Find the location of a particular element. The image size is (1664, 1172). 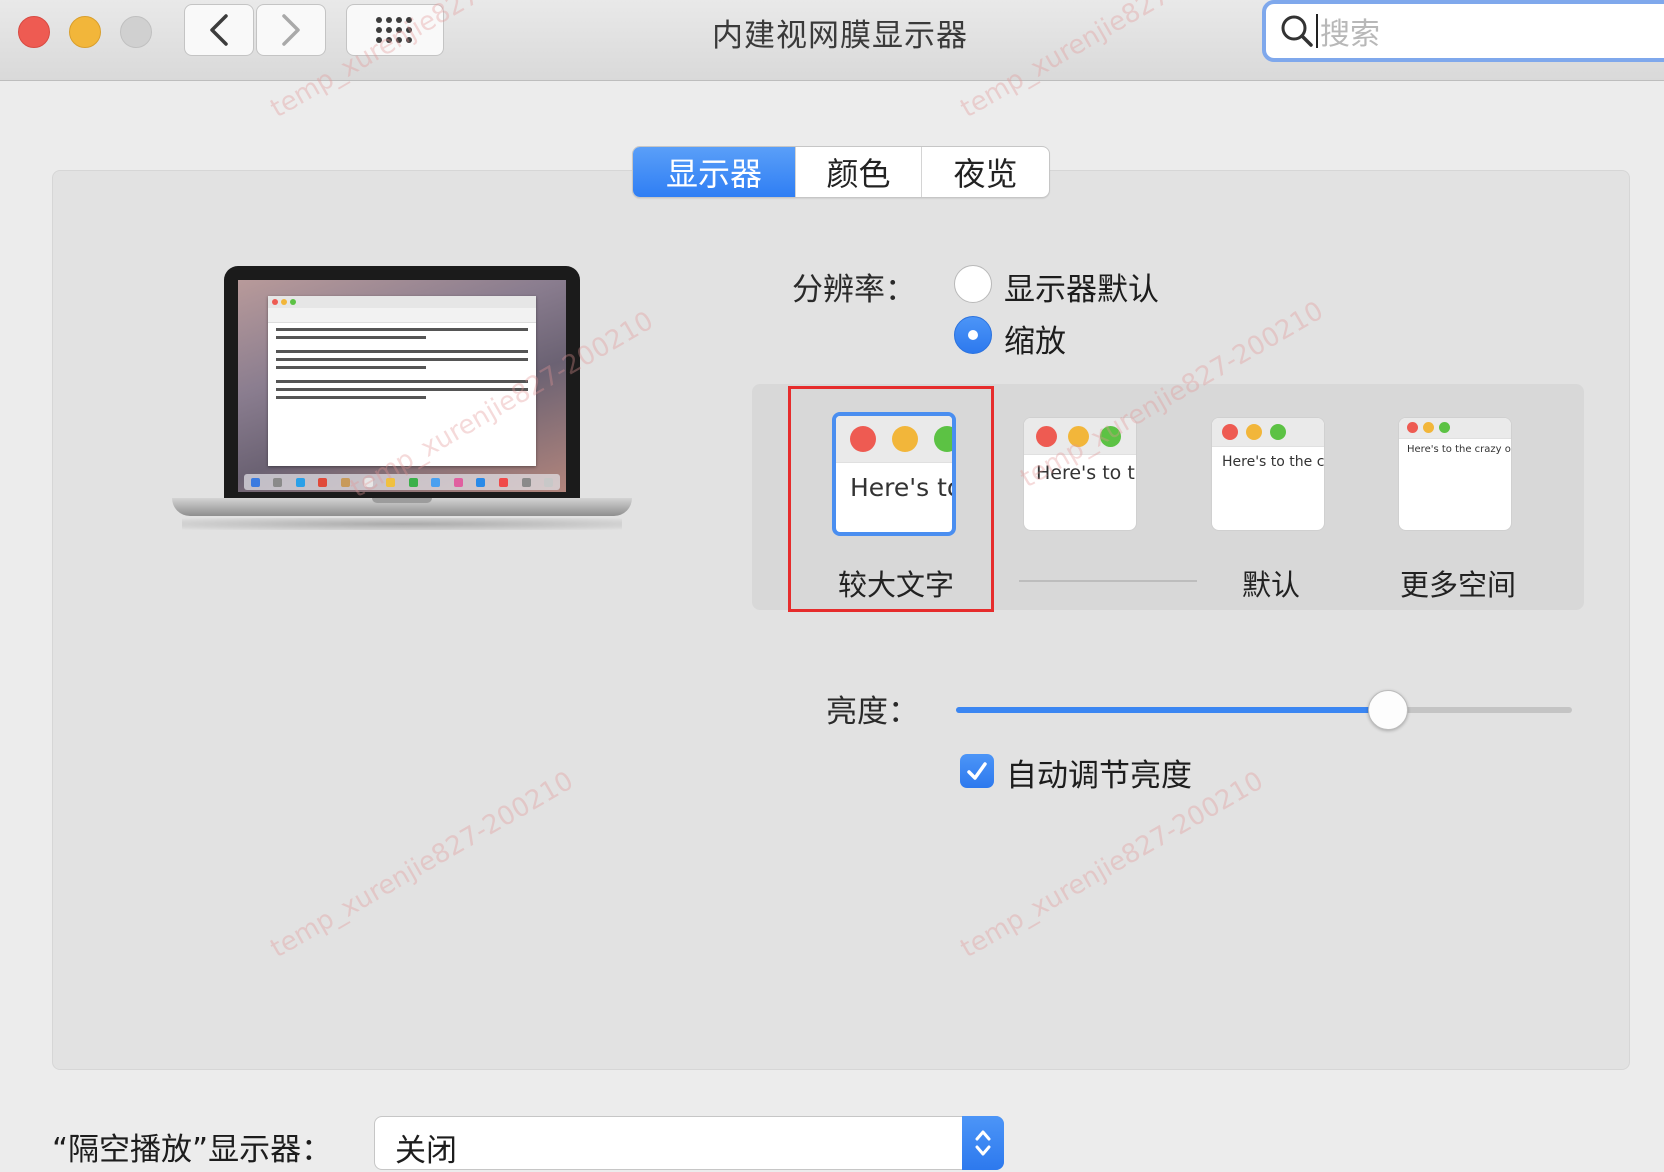

brightness-slider-fill is located at coordinates (1172, 710).